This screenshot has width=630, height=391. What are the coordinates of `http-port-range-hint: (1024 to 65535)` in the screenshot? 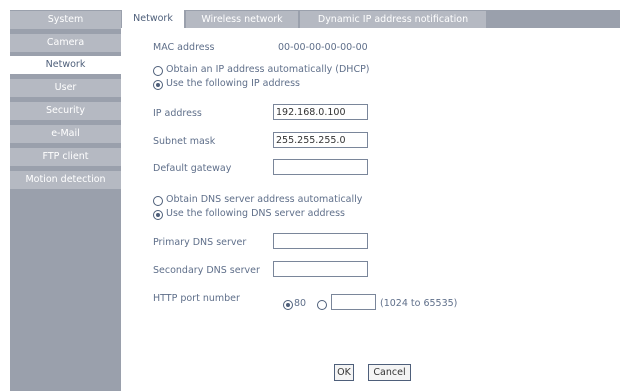 It's located at (419, 303).